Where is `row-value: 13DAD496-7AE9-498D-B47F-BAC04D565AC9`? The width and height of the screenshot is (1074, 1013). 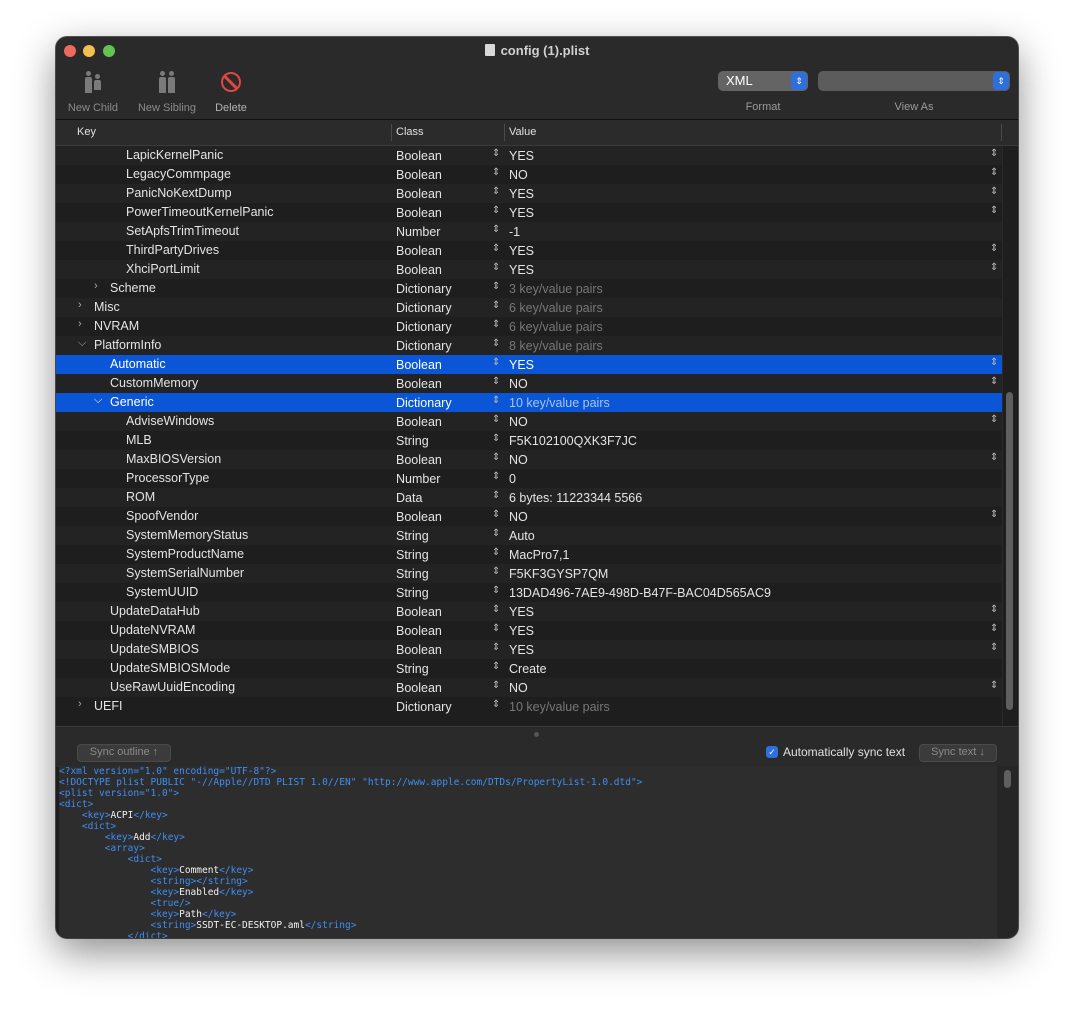
row-value: 13DAD496-7AE9-498D-B47F-BAC04D565AC9 is located at coordinates (640, 593).